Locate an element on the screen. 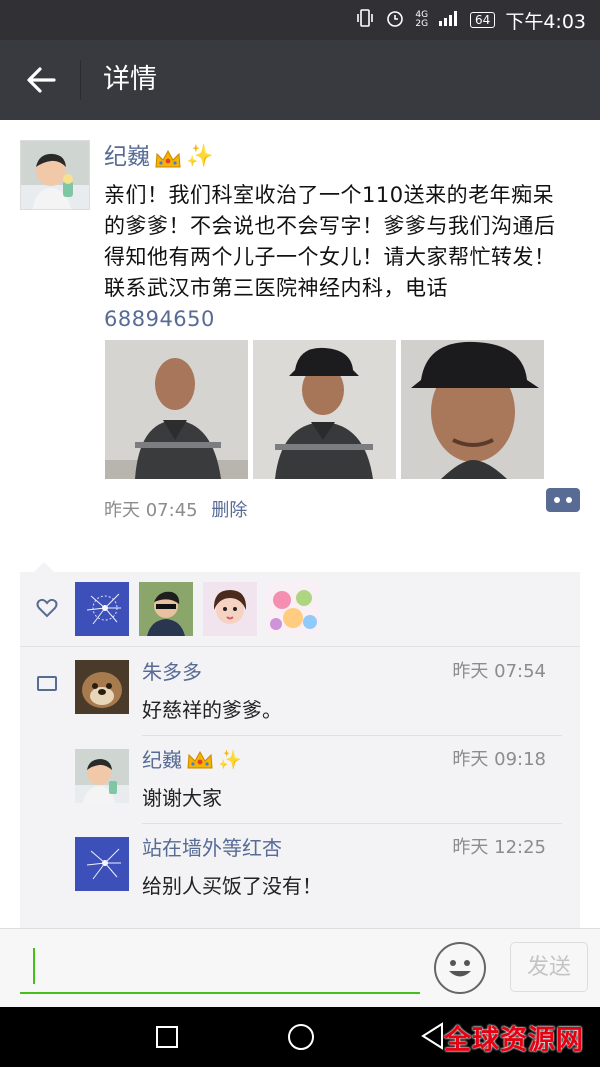 This screenshot has width=600, height=1067. page-title: 详情 is located at coordinates (130, 79).